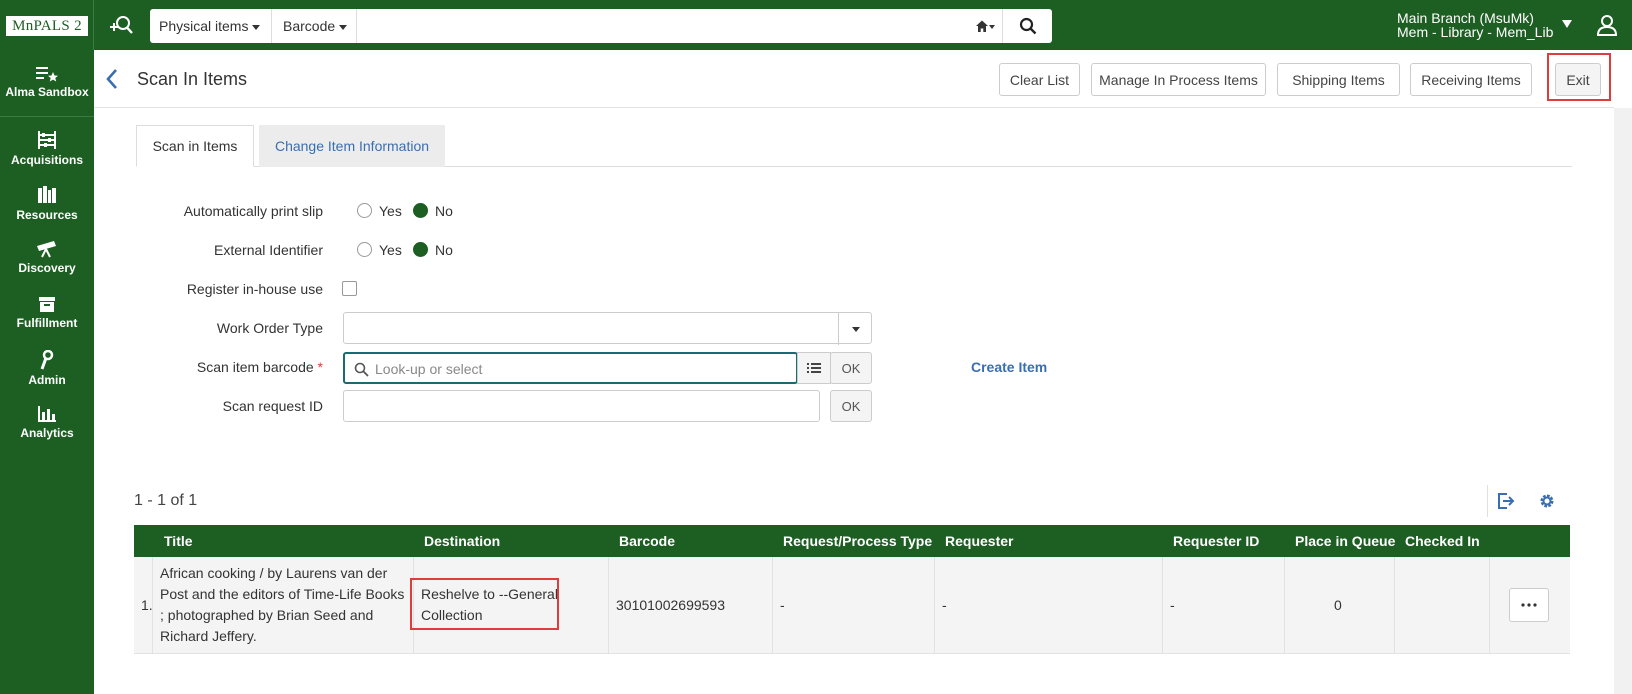  What do you see at coordinates (570, 368) in the screenshot?
I see `scan-item-barcode-input: Look-up or select` at bounding box center [570, 368].